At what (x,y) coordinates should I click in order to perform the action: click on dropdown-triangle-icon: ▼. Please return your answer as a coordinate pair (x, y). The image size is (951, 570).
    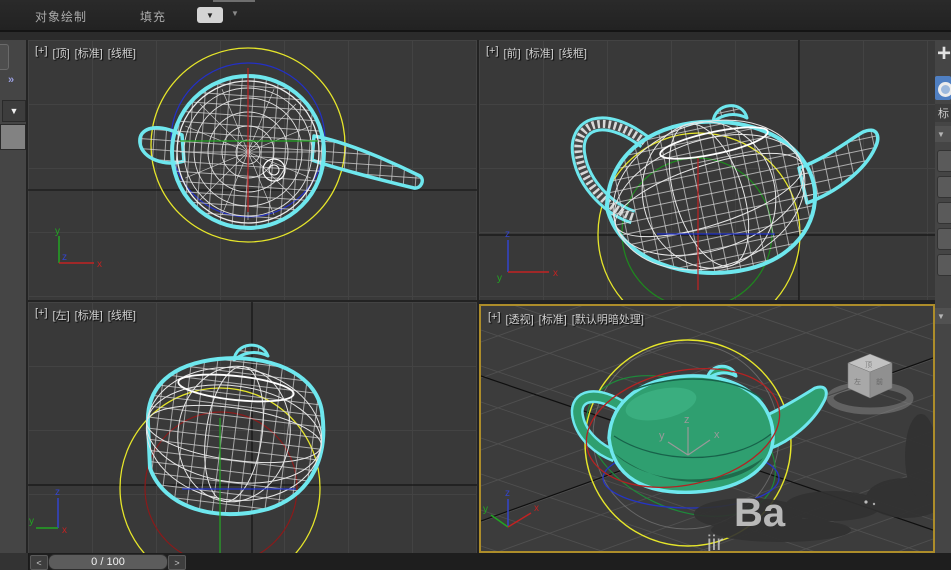
    Looking at the image, I should click on (14, 111).